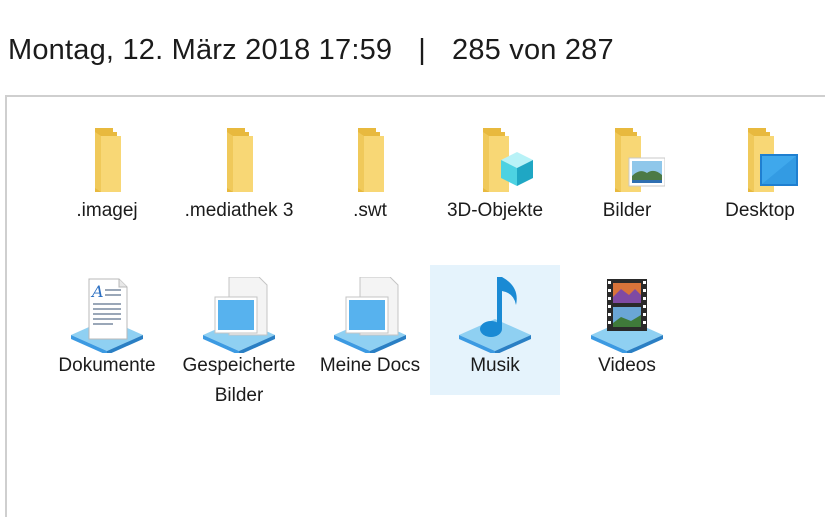 This screenshot has height=517, width=825. What do you see at coordinates (370, 365) in the screenshot?
I see `item-label: Meine Docs` at bounding box center [370, 365].